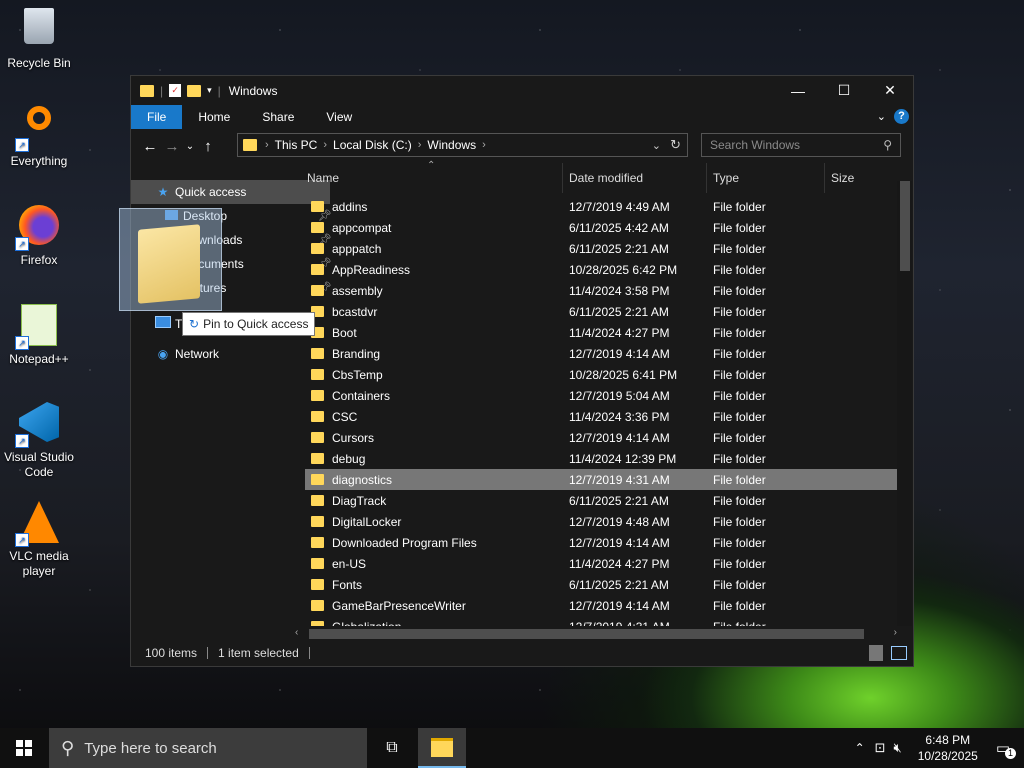 Image resolution: width=1024 pixels, height=768 pixels. What do you see at coordinates (948, 748) in the screenshot?
I see `clock: 6:48 PM 10/28/2025` at bounding box center [948, 748].